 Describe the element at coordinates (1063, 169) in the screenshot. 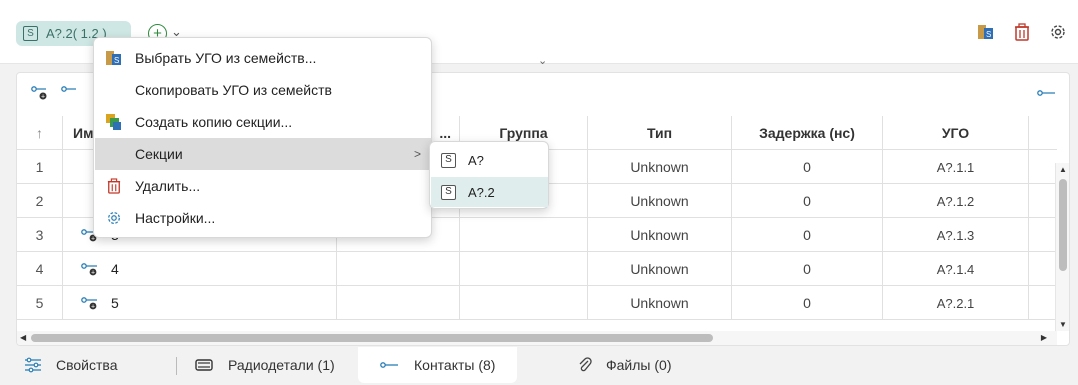

I see `scroll-up-icon: ▲` at that location.